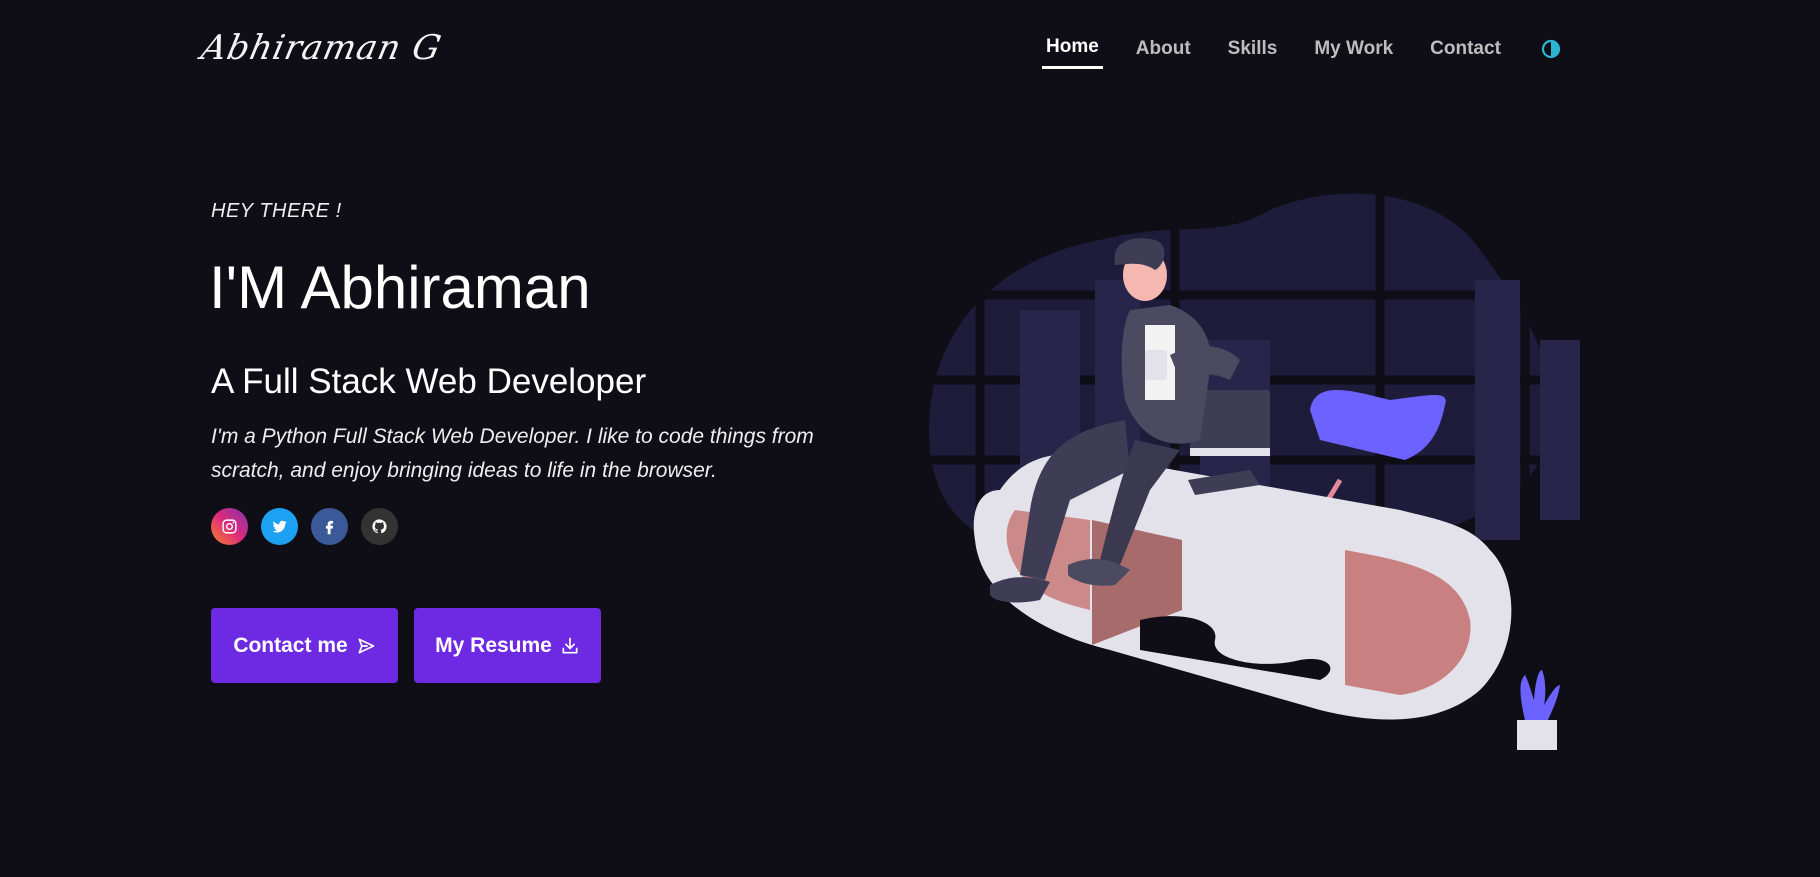 This screenshot has height=877, width=1820. What do you see at coordinates (279, 526) in the screenshot?
I see `twitter-icon` at bounding box center [279, 526].